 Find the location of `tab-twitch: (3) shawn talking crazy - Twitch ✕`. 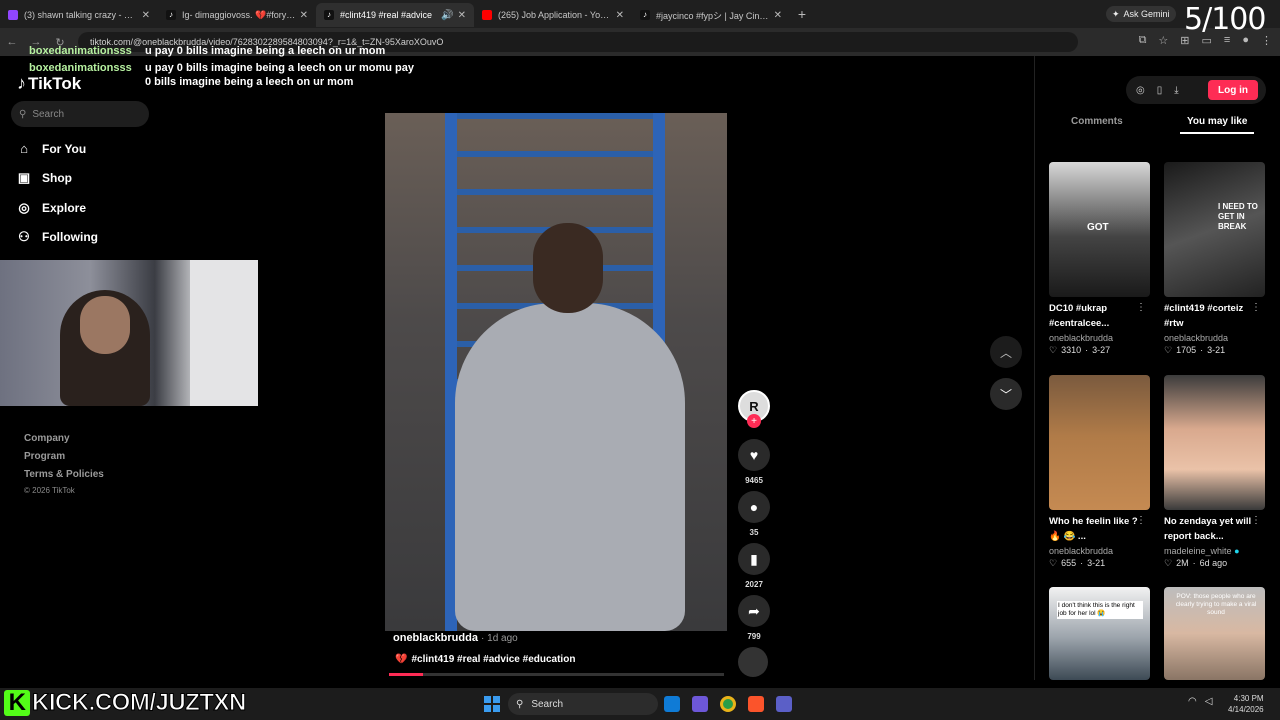

tab-twitch: (3) shawn talking crazy - Twitch ✕ is located at coordinates (79, 15).